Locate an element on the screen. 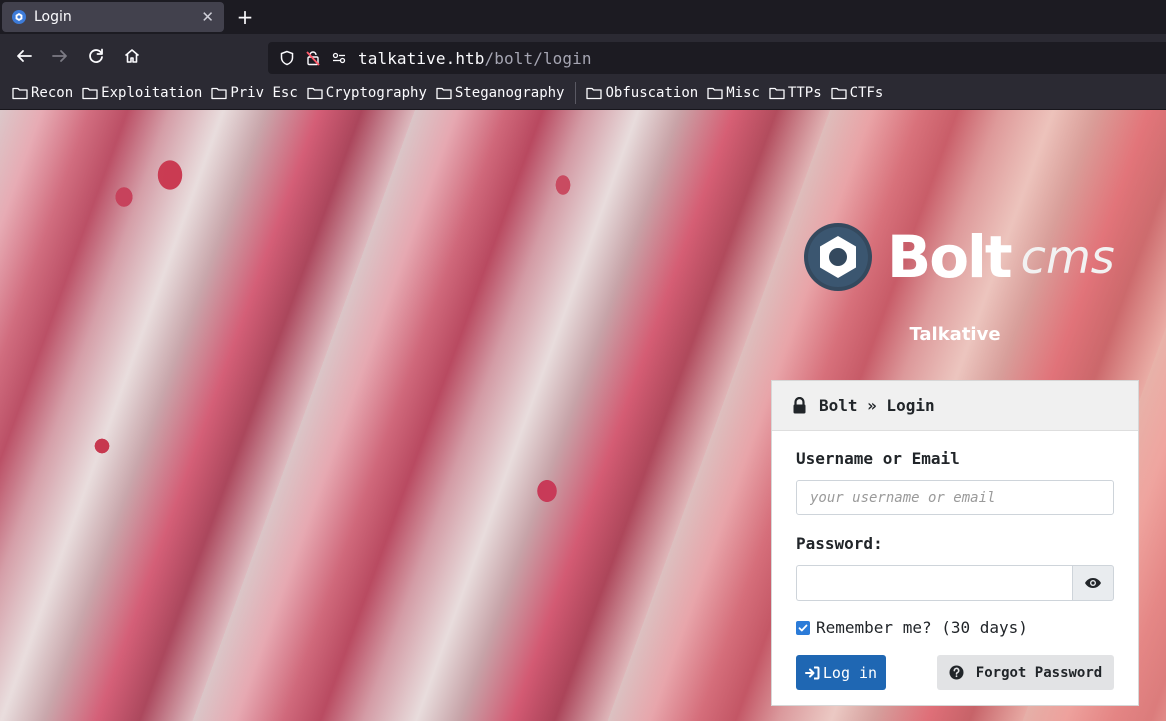 The width and height of the screenshot is (1166, 721). checkmark-icon is located at coordinates (803, 627).